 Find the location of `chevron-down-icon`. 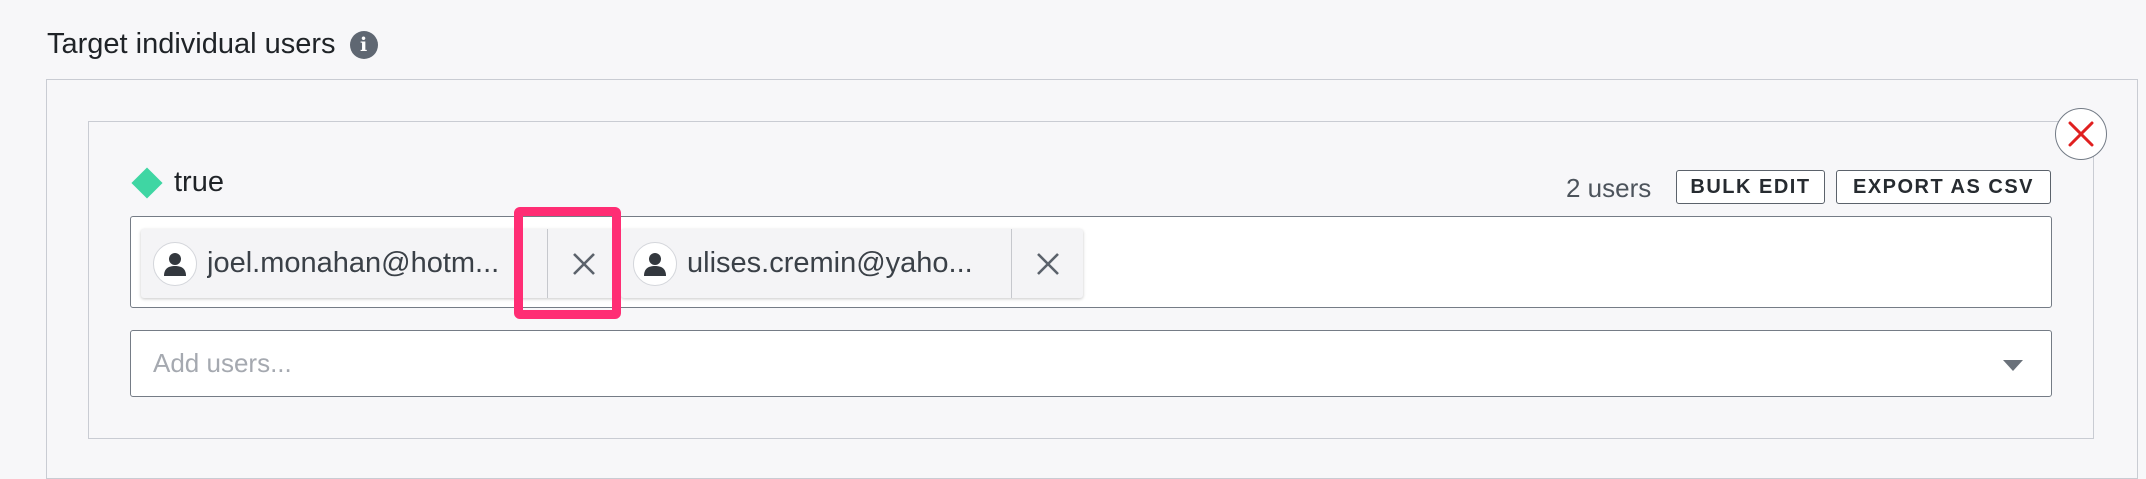

chevron-down-icon is located at coordinates (2013, 365).